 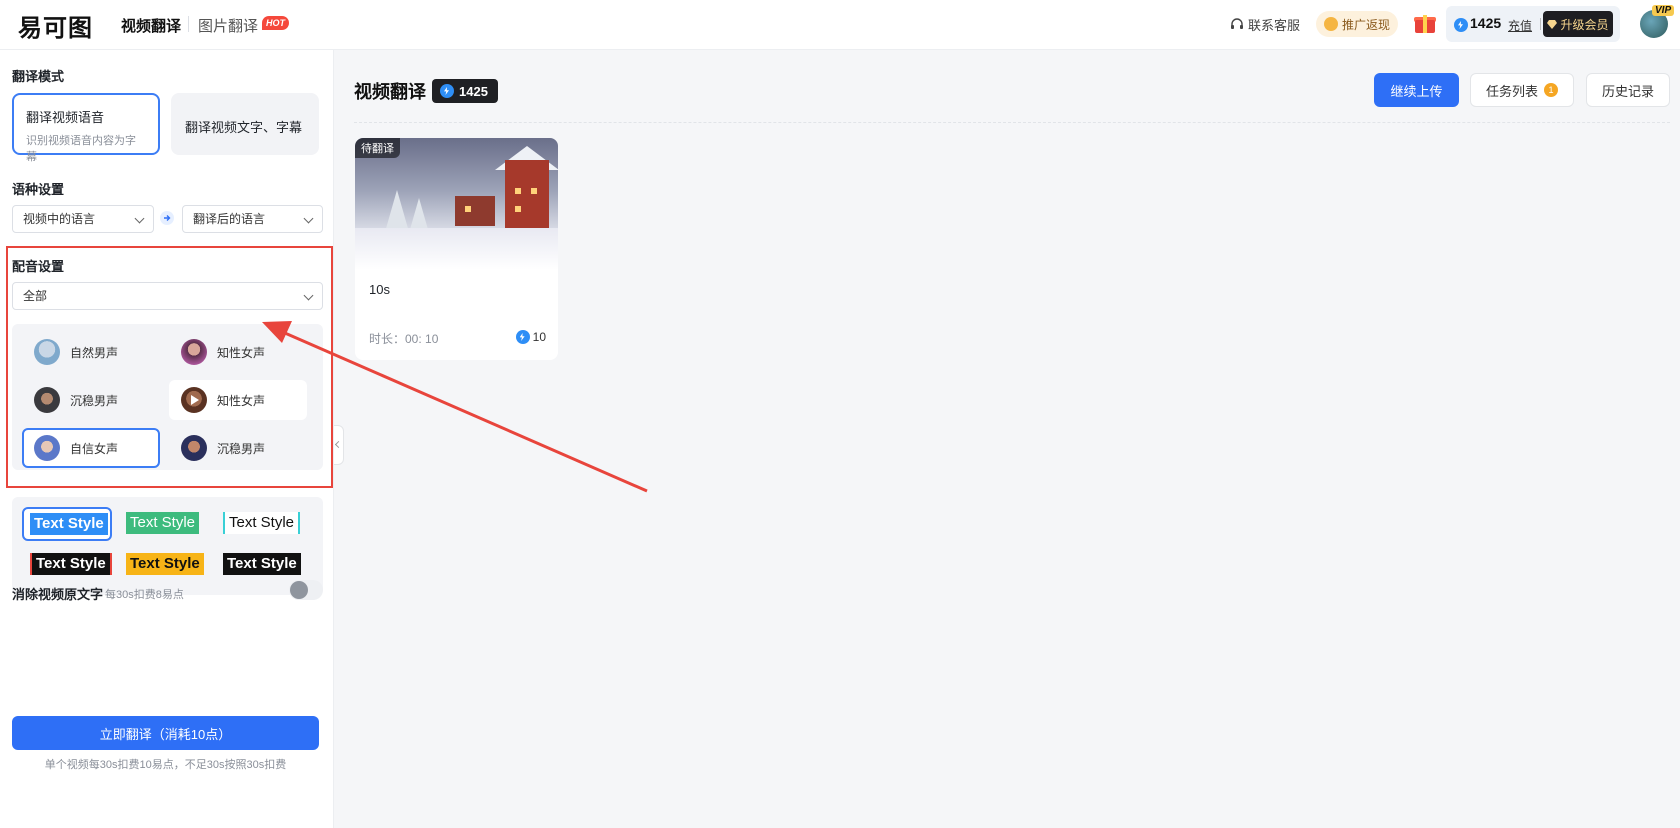 I want to click on voice-label: 自然男声, so click(x=94, y=352).